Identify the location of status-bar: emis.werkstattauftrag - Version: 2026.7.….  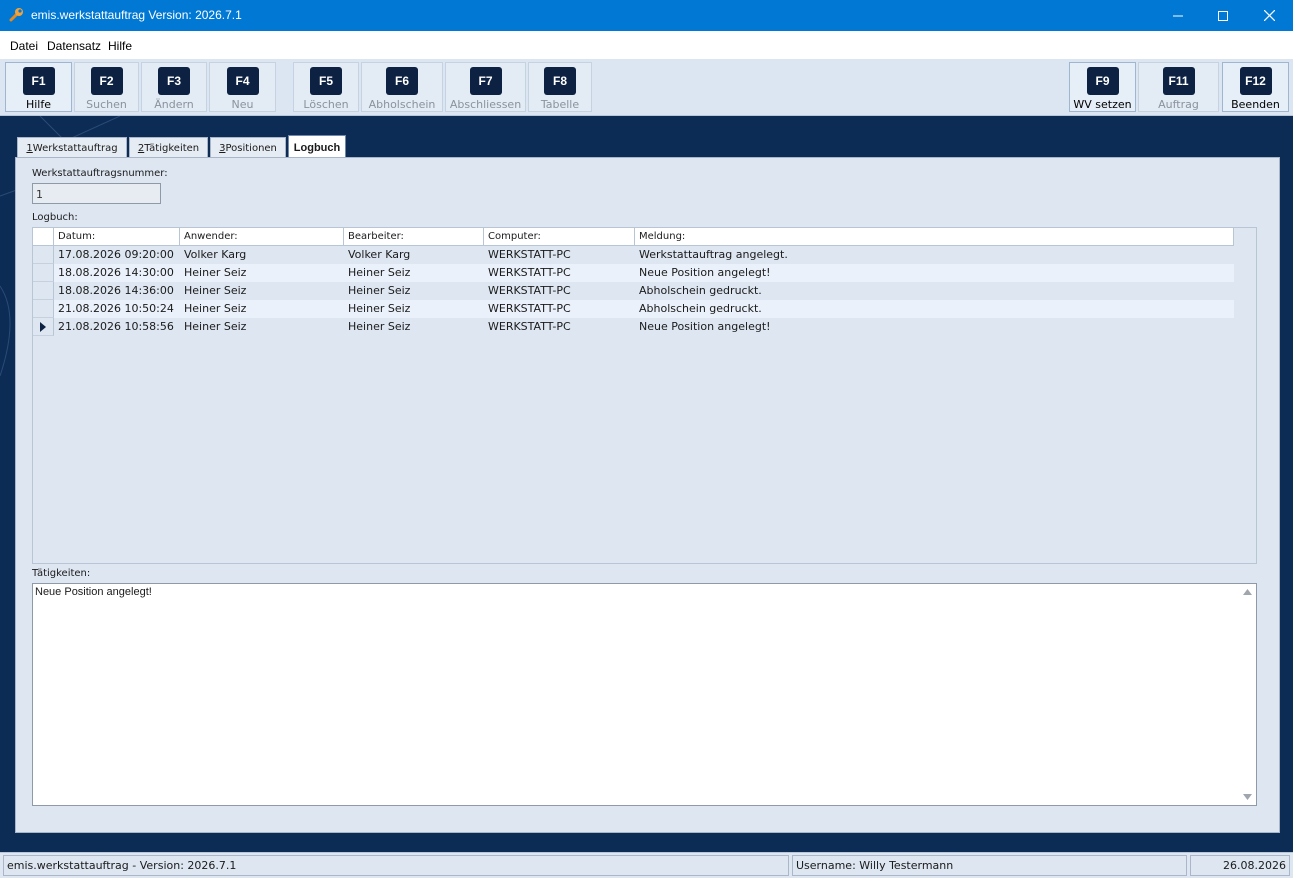
(646, 865).